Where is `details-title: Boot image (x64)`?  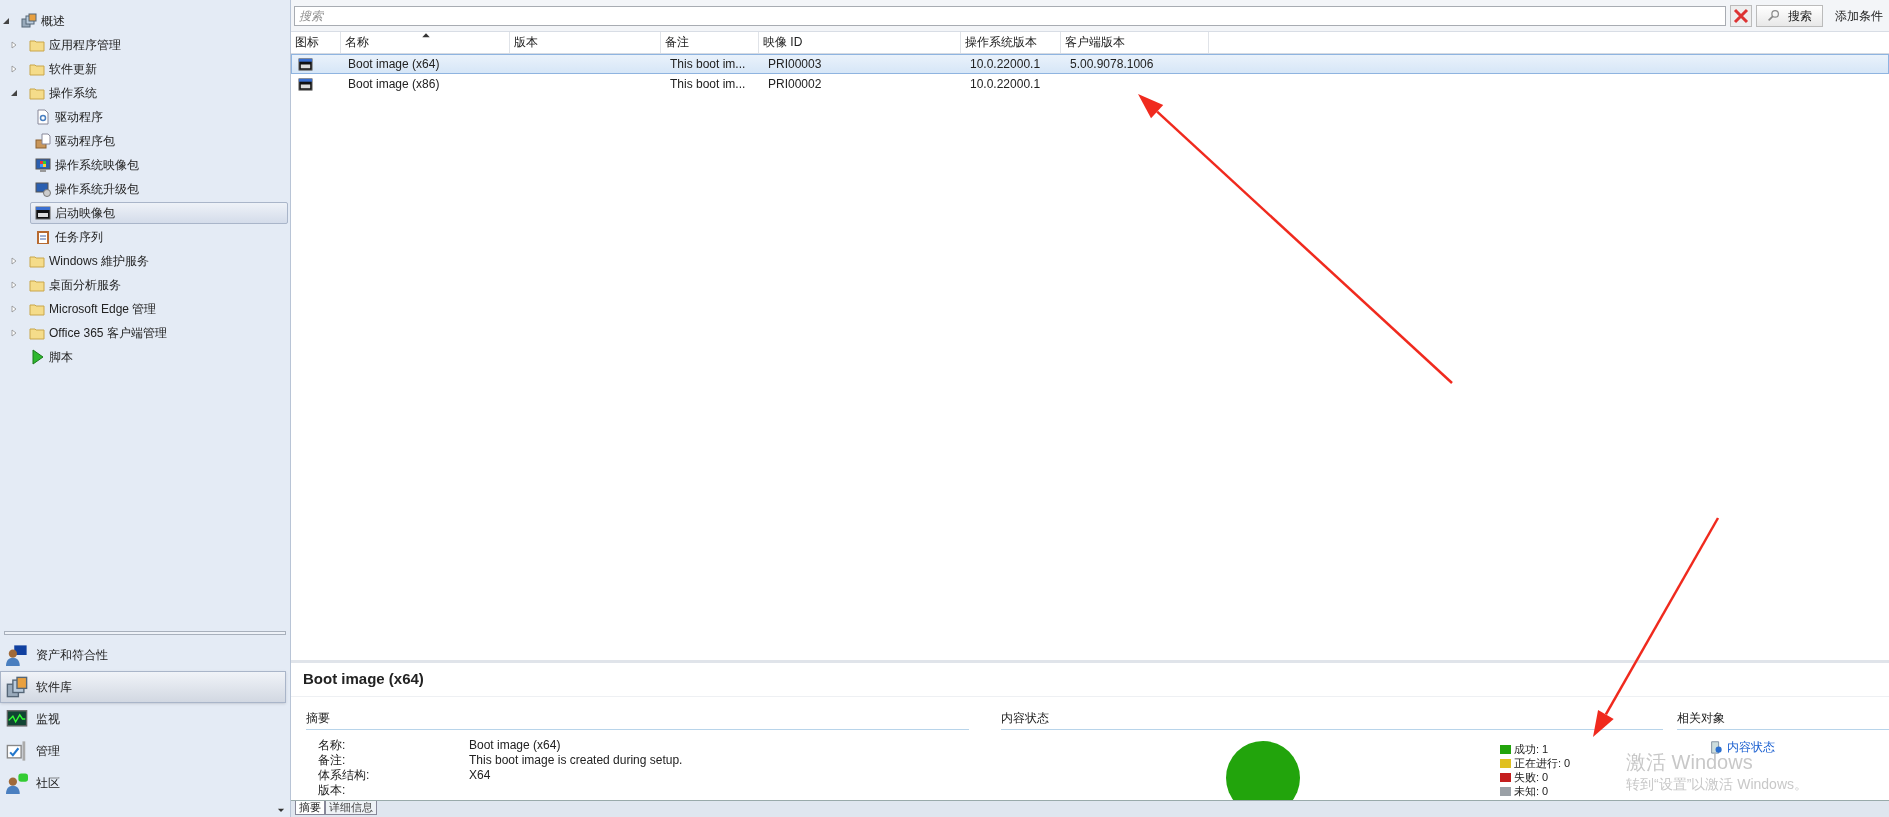
details-title: Boot image (x64) is located at coordinates (1090, 680).